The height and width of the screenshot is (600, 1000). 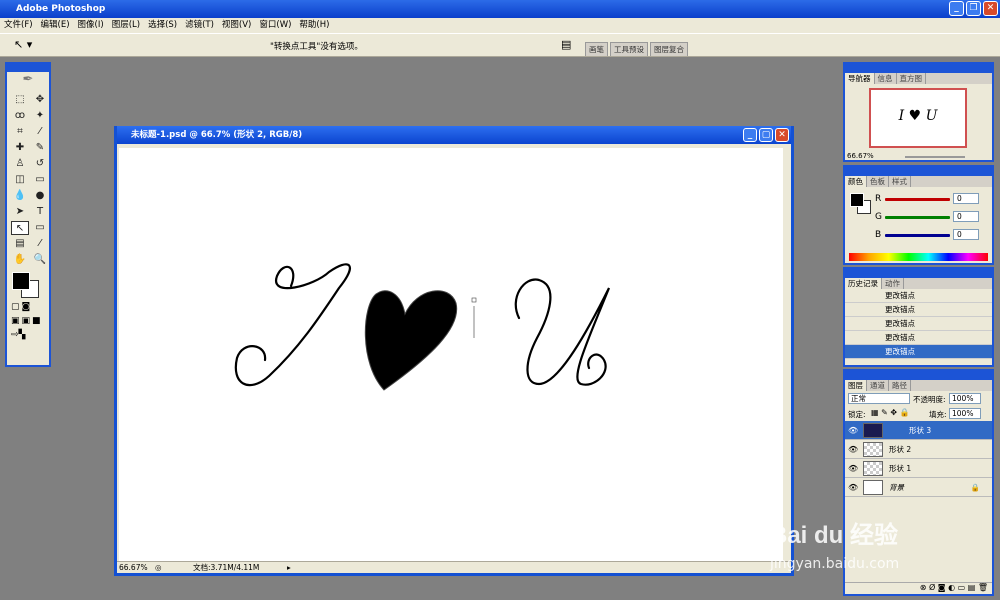 I want to click on brush-tool-icon: ✎, so click(x=40, y=148).